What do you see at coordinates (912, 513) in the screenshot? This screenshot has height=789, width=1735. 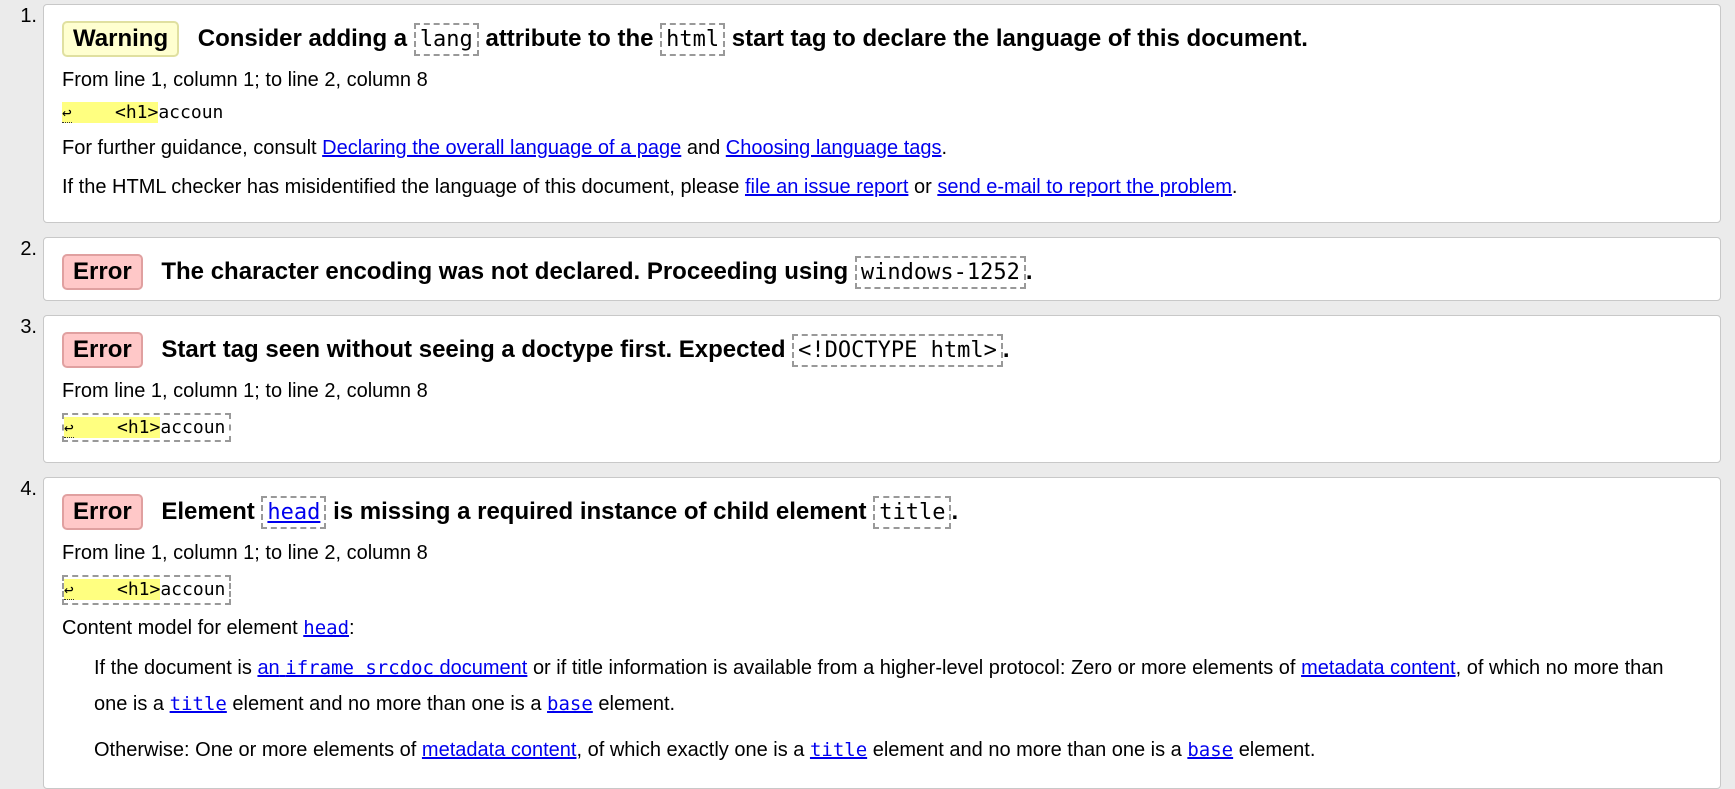 I see `code-token: title` at bounding box center [912, 513].